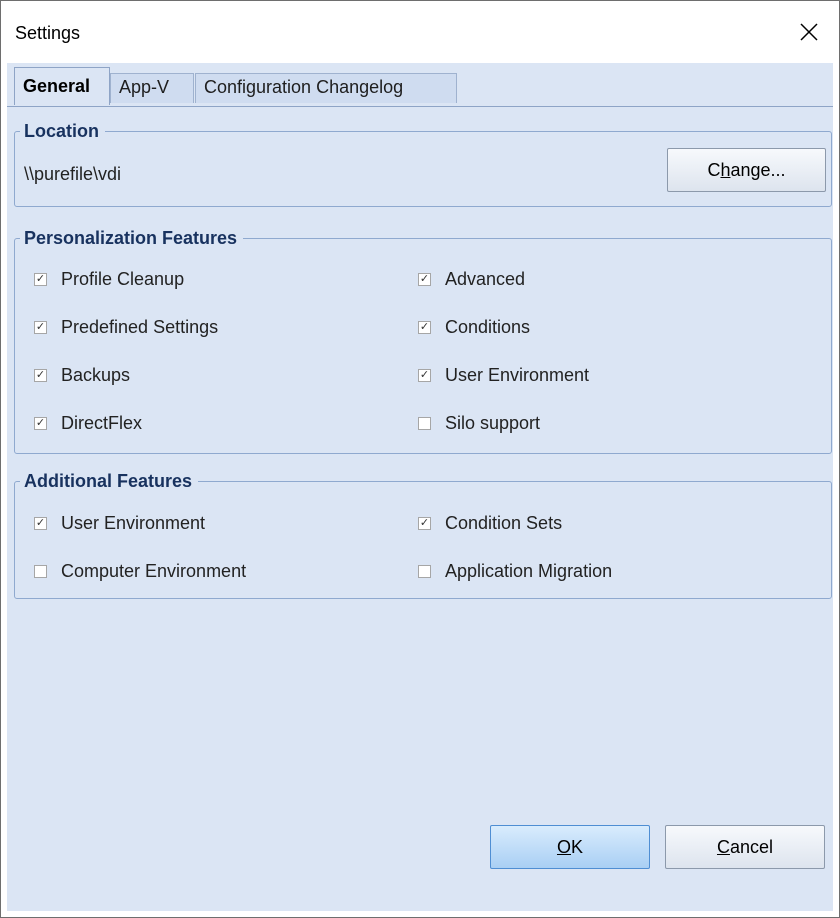 The width and height of the screenshot is (840, 918). I want to click on tab-label: General, so click(57, 86).